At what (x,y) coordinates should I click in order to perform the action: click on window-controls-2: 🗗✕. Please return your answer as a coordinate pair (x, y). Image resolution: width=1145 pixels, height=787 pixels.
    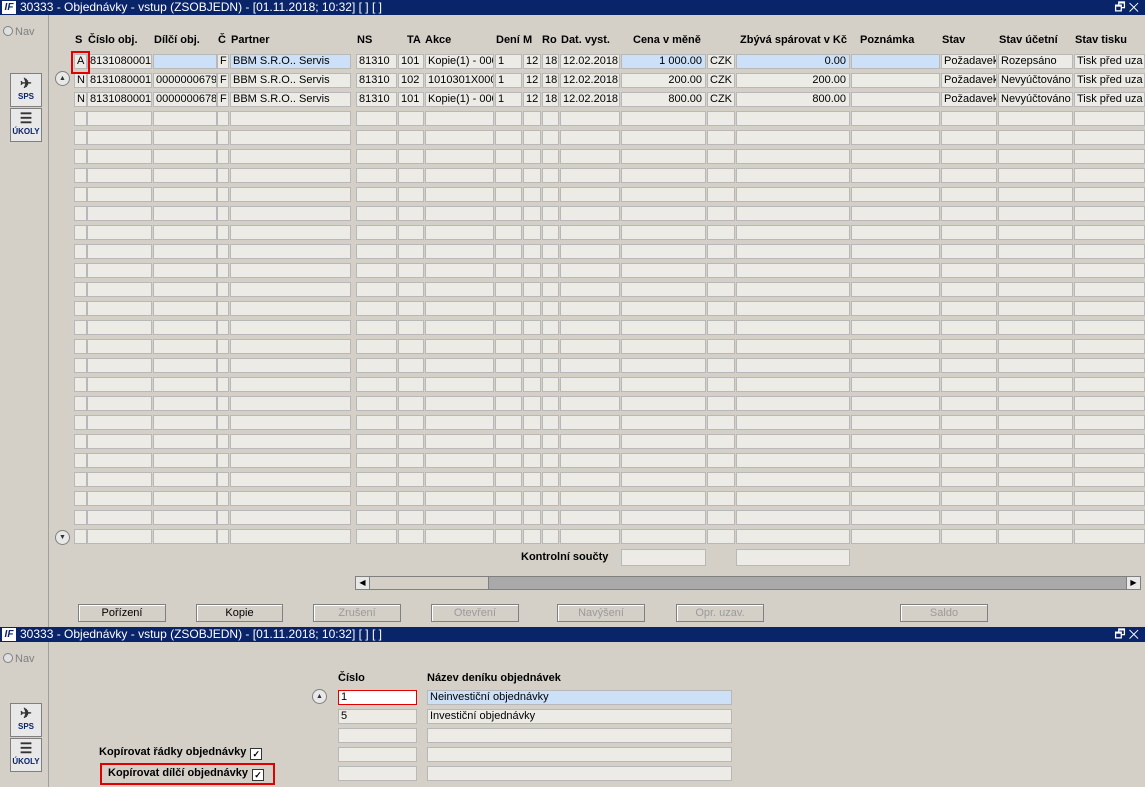
    Looking at the image, I should click on (1128, 634).